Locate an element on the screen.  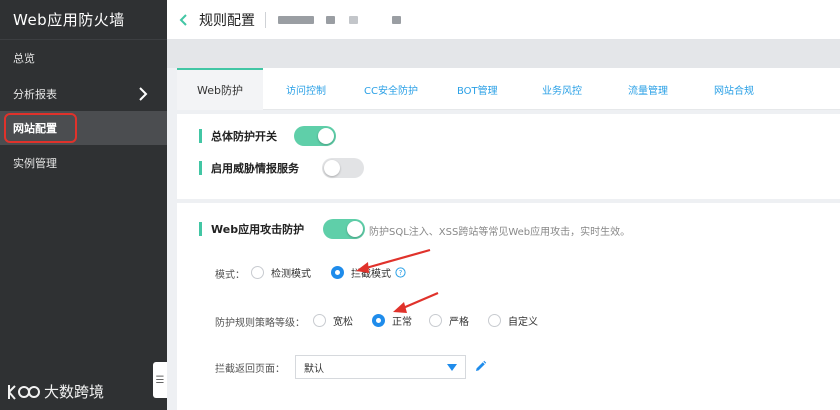
waf-title-row: Web应用攻击防护 is located at coordinates (251, 229).